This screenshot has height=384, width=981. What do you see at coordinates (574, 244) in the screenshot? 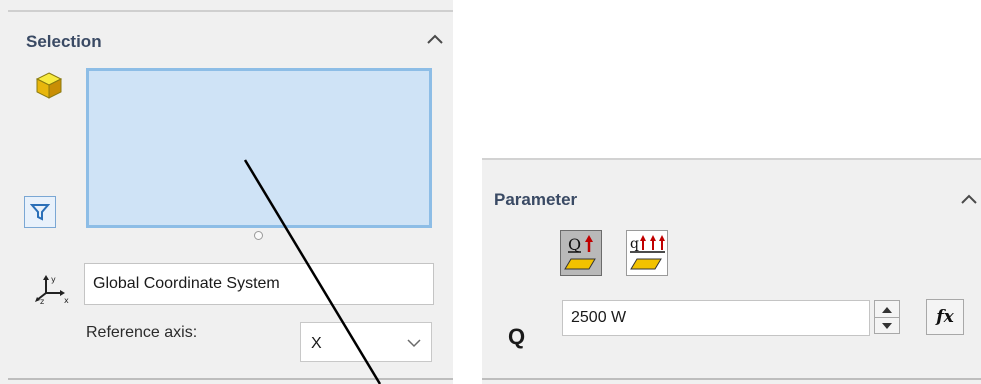
I see `svg-text: Q` at bounding box center [574, 244].